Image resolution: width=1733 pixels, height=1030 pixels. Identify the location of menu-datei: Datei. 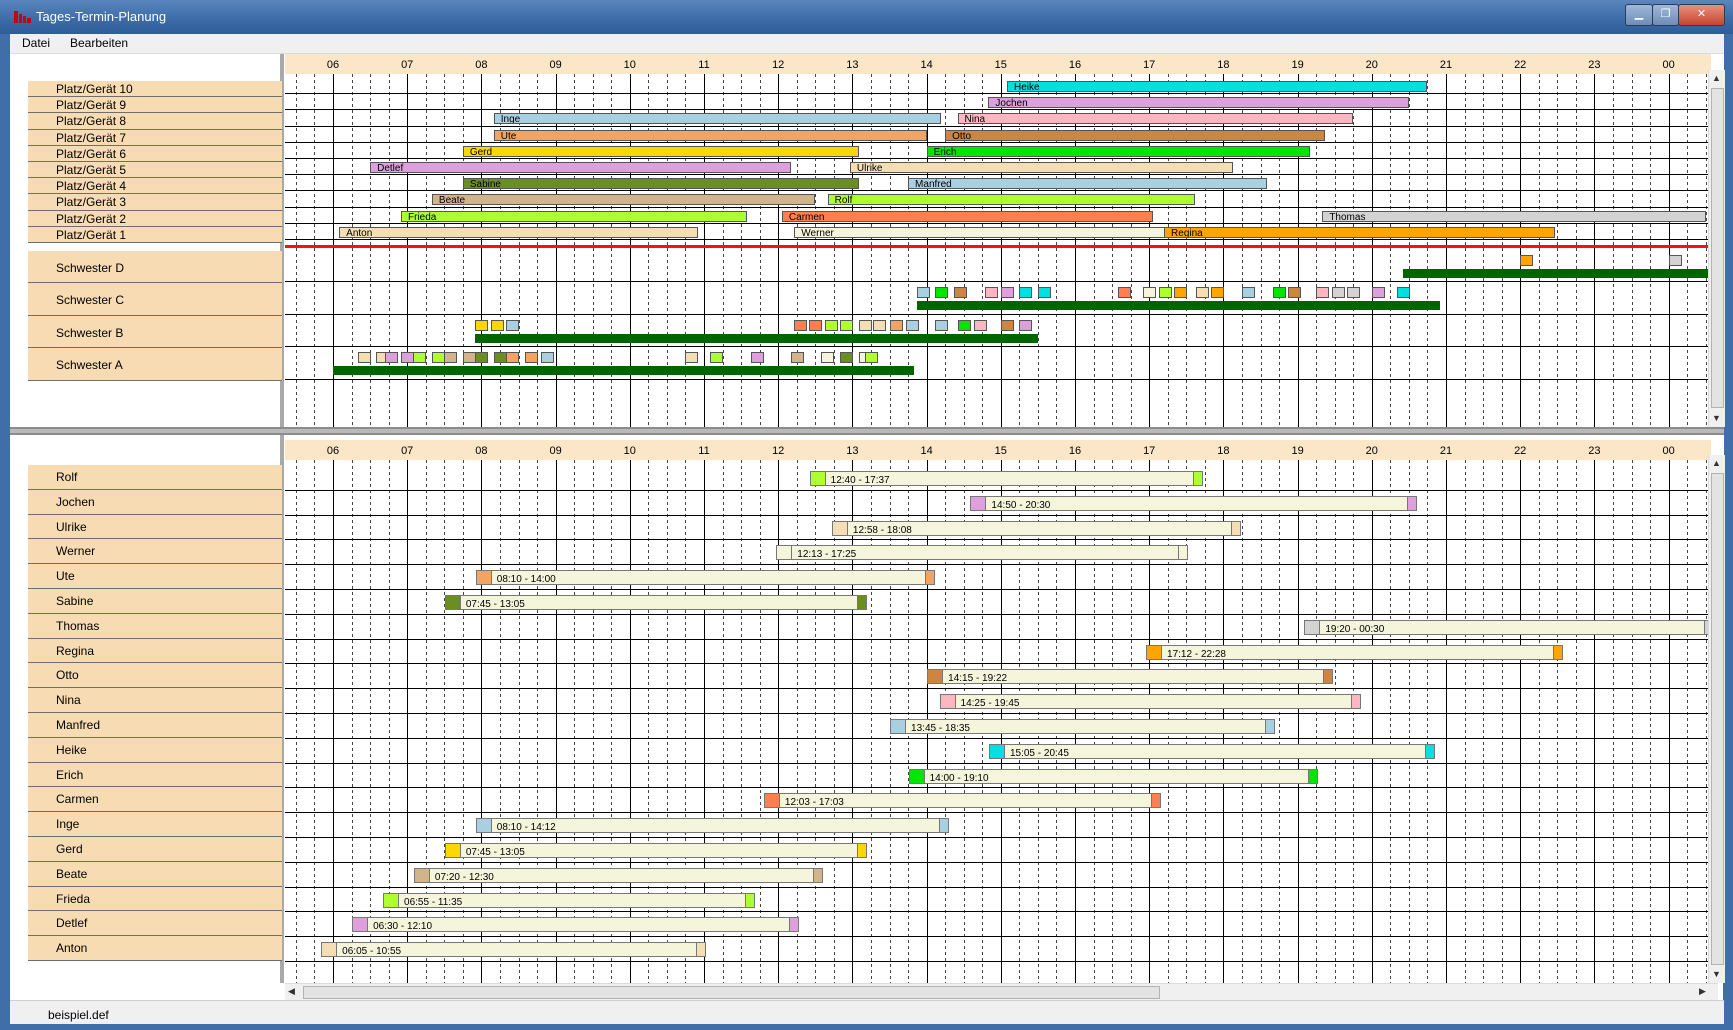
(36, 43).